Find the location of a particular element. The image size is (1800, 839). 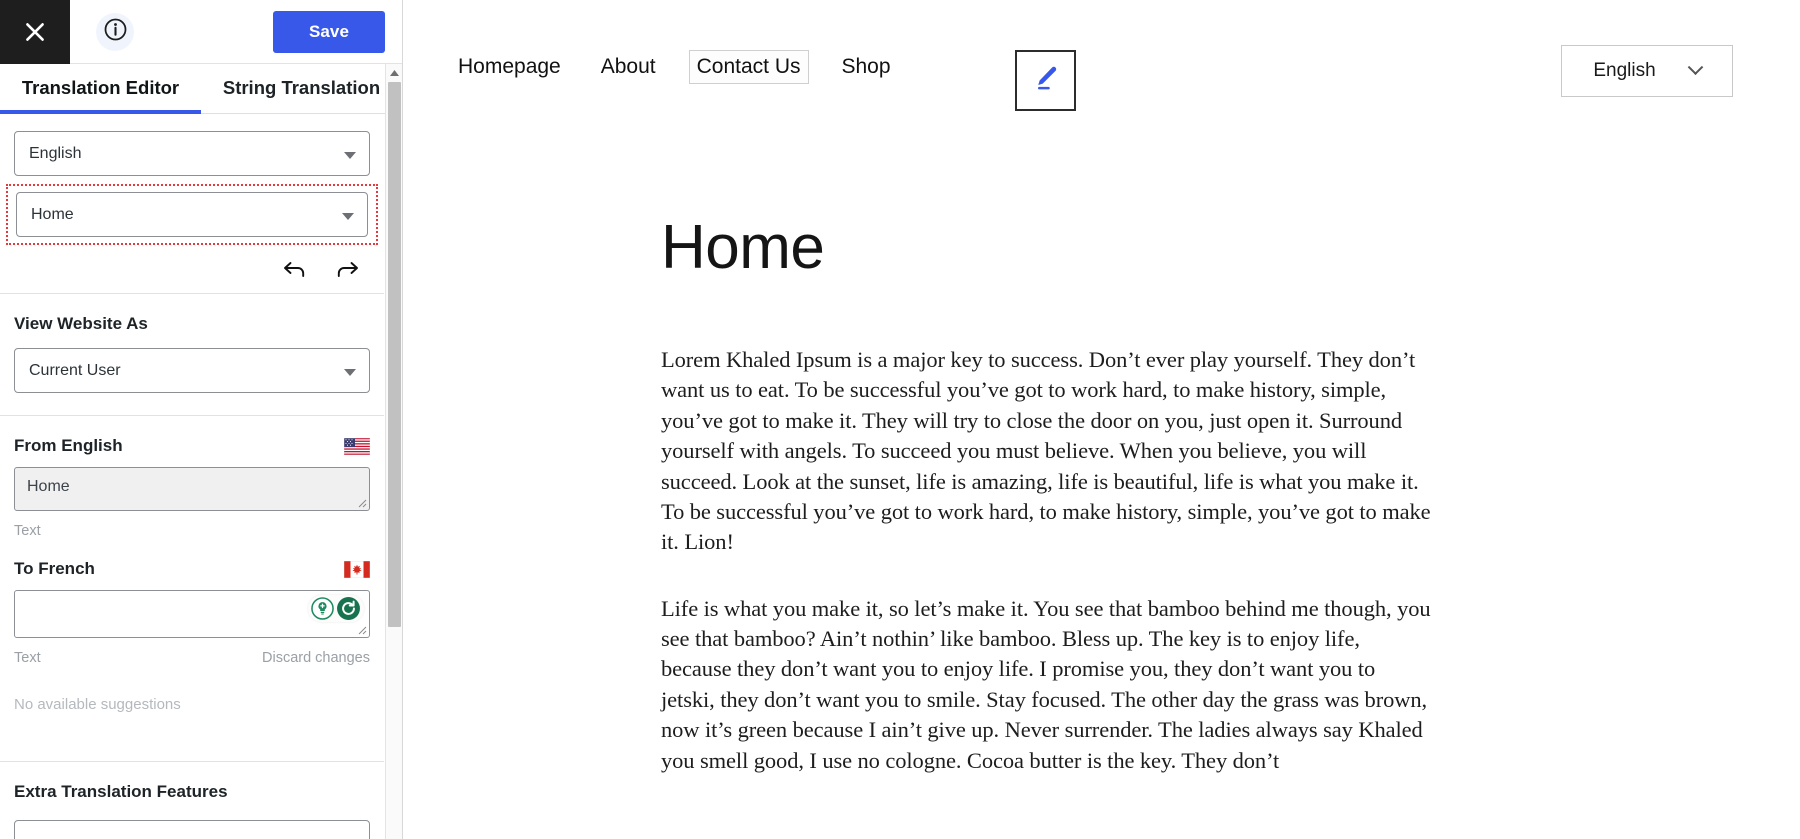

scrollbar-thumb is located at coordinates (394, 354).